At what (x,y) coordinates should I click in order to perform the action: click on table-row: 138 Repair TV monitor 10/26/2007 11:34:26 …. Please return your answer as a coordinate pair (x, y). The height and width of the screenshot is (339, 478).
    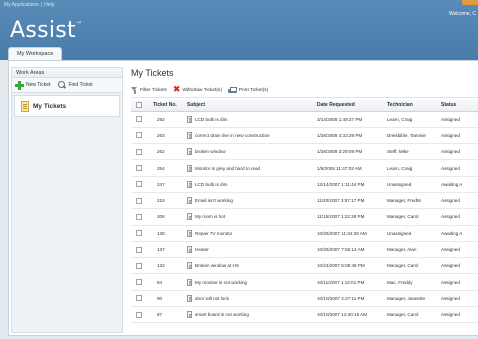
    Looking at the image, I should click on (304, 233).